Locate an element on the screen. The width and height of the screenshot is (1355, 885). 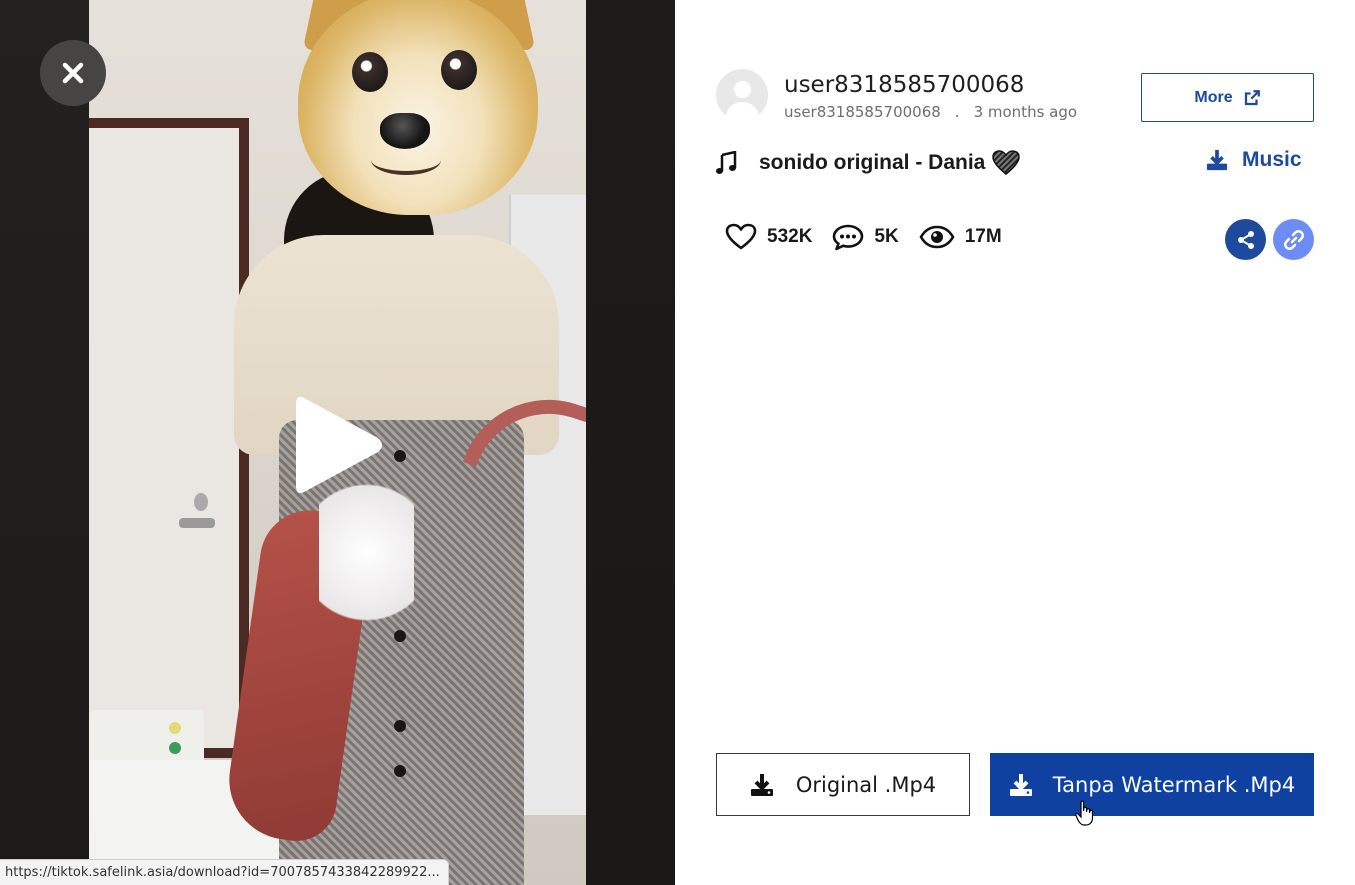
link-icon is located at coordinates (1293, 239).